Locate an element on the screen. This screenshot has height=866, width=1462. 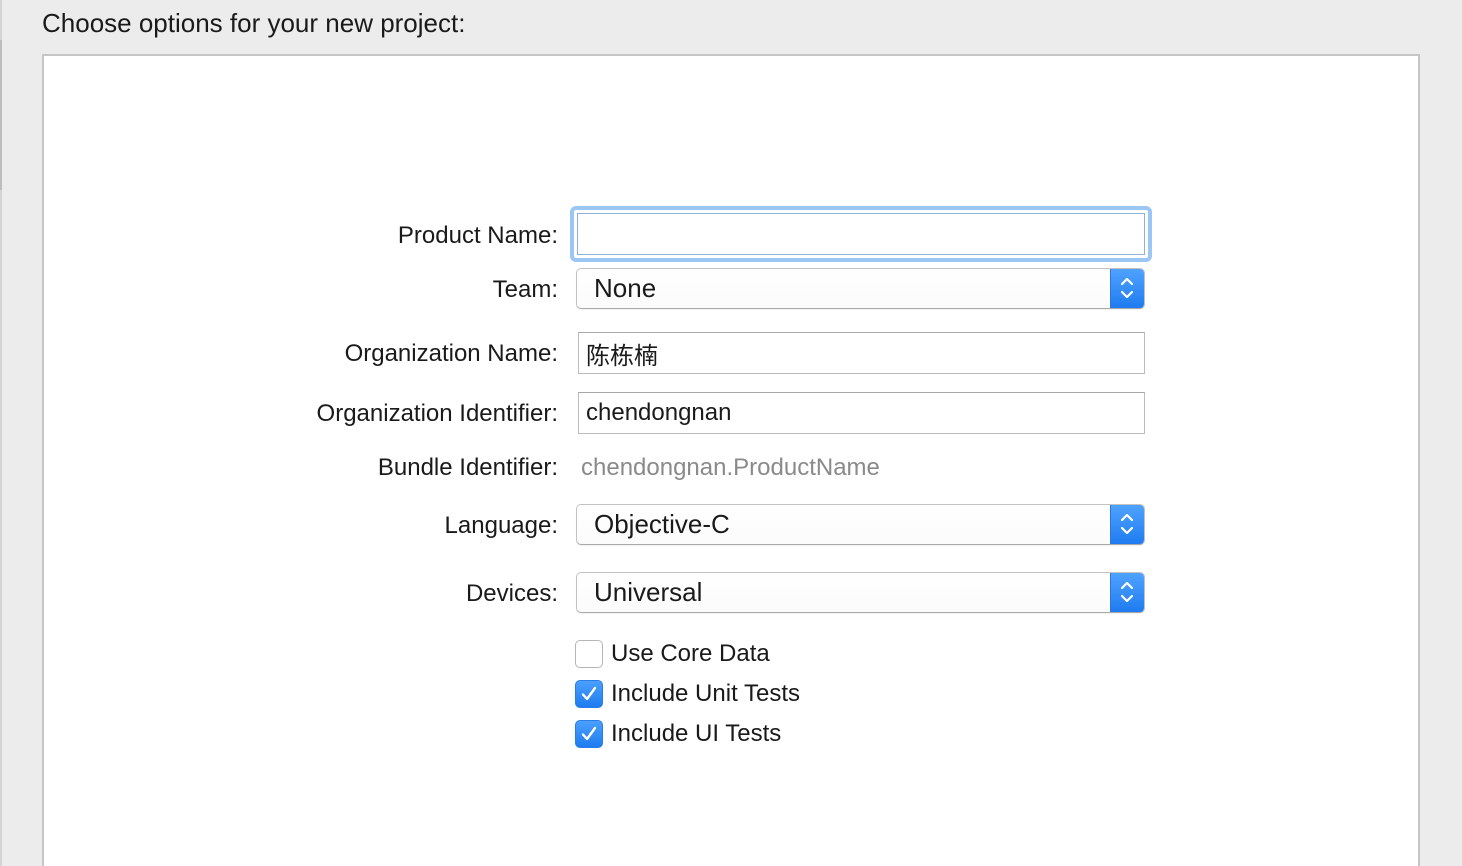
use-core-data-label: Use Core Data is located at coordinates (690, 654).